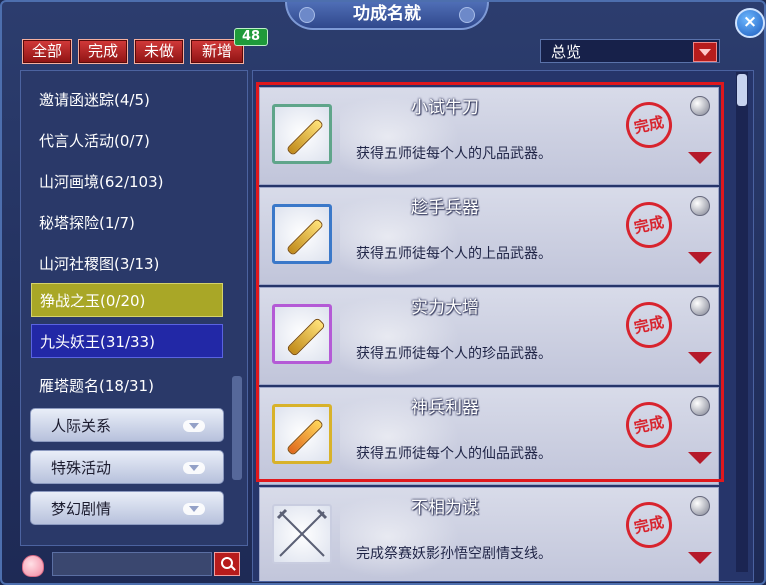 The image size is (766, 585). I want to click on category-header-special: 特殊活动, so click(127, 467).